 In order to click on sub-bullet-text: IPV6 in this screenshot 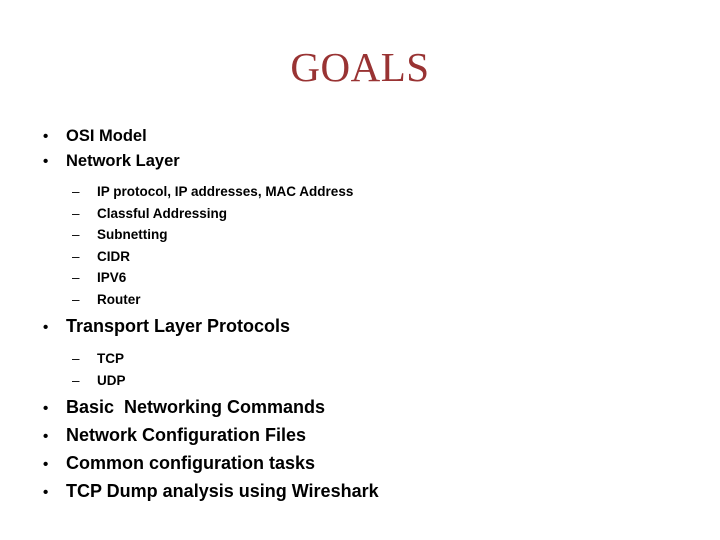, I will do `click(112, 277)`.